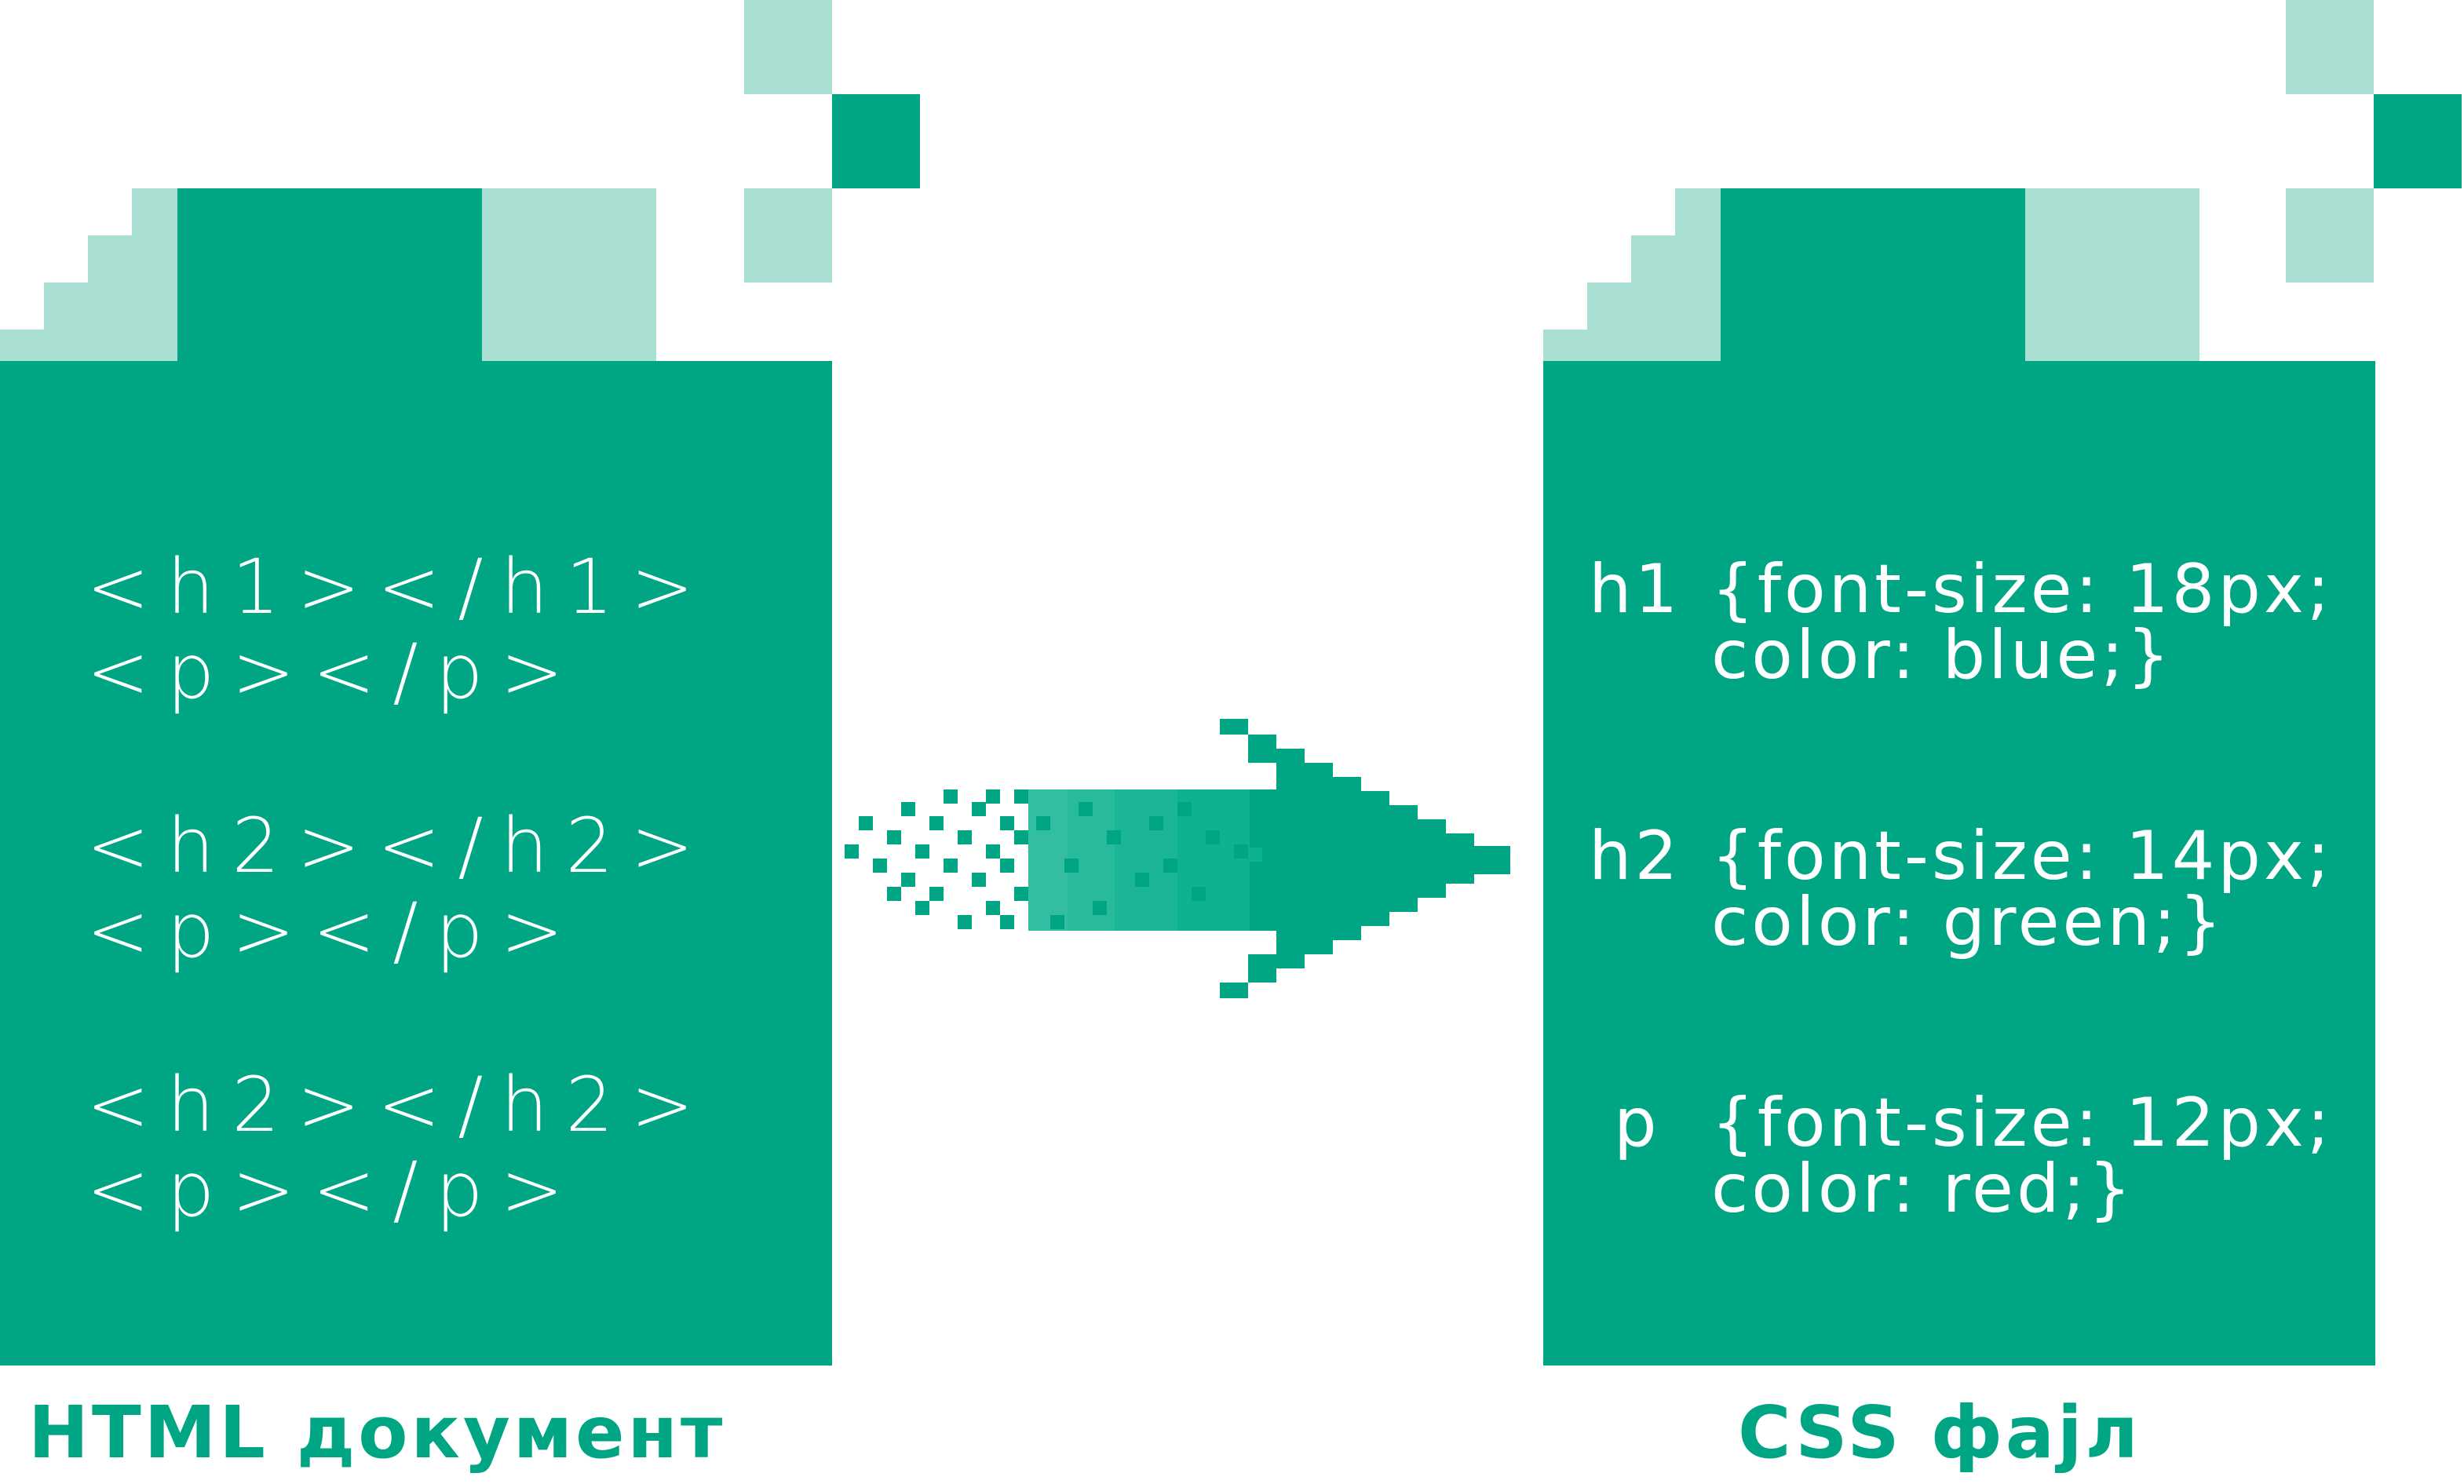 The height and width of the screenshot is (1484, 2464). What do you see at coordinates (2022, 856) in the screenshot?
I see `css-declaration: {font-size: 14px;` at bounding box center [2022, 856].